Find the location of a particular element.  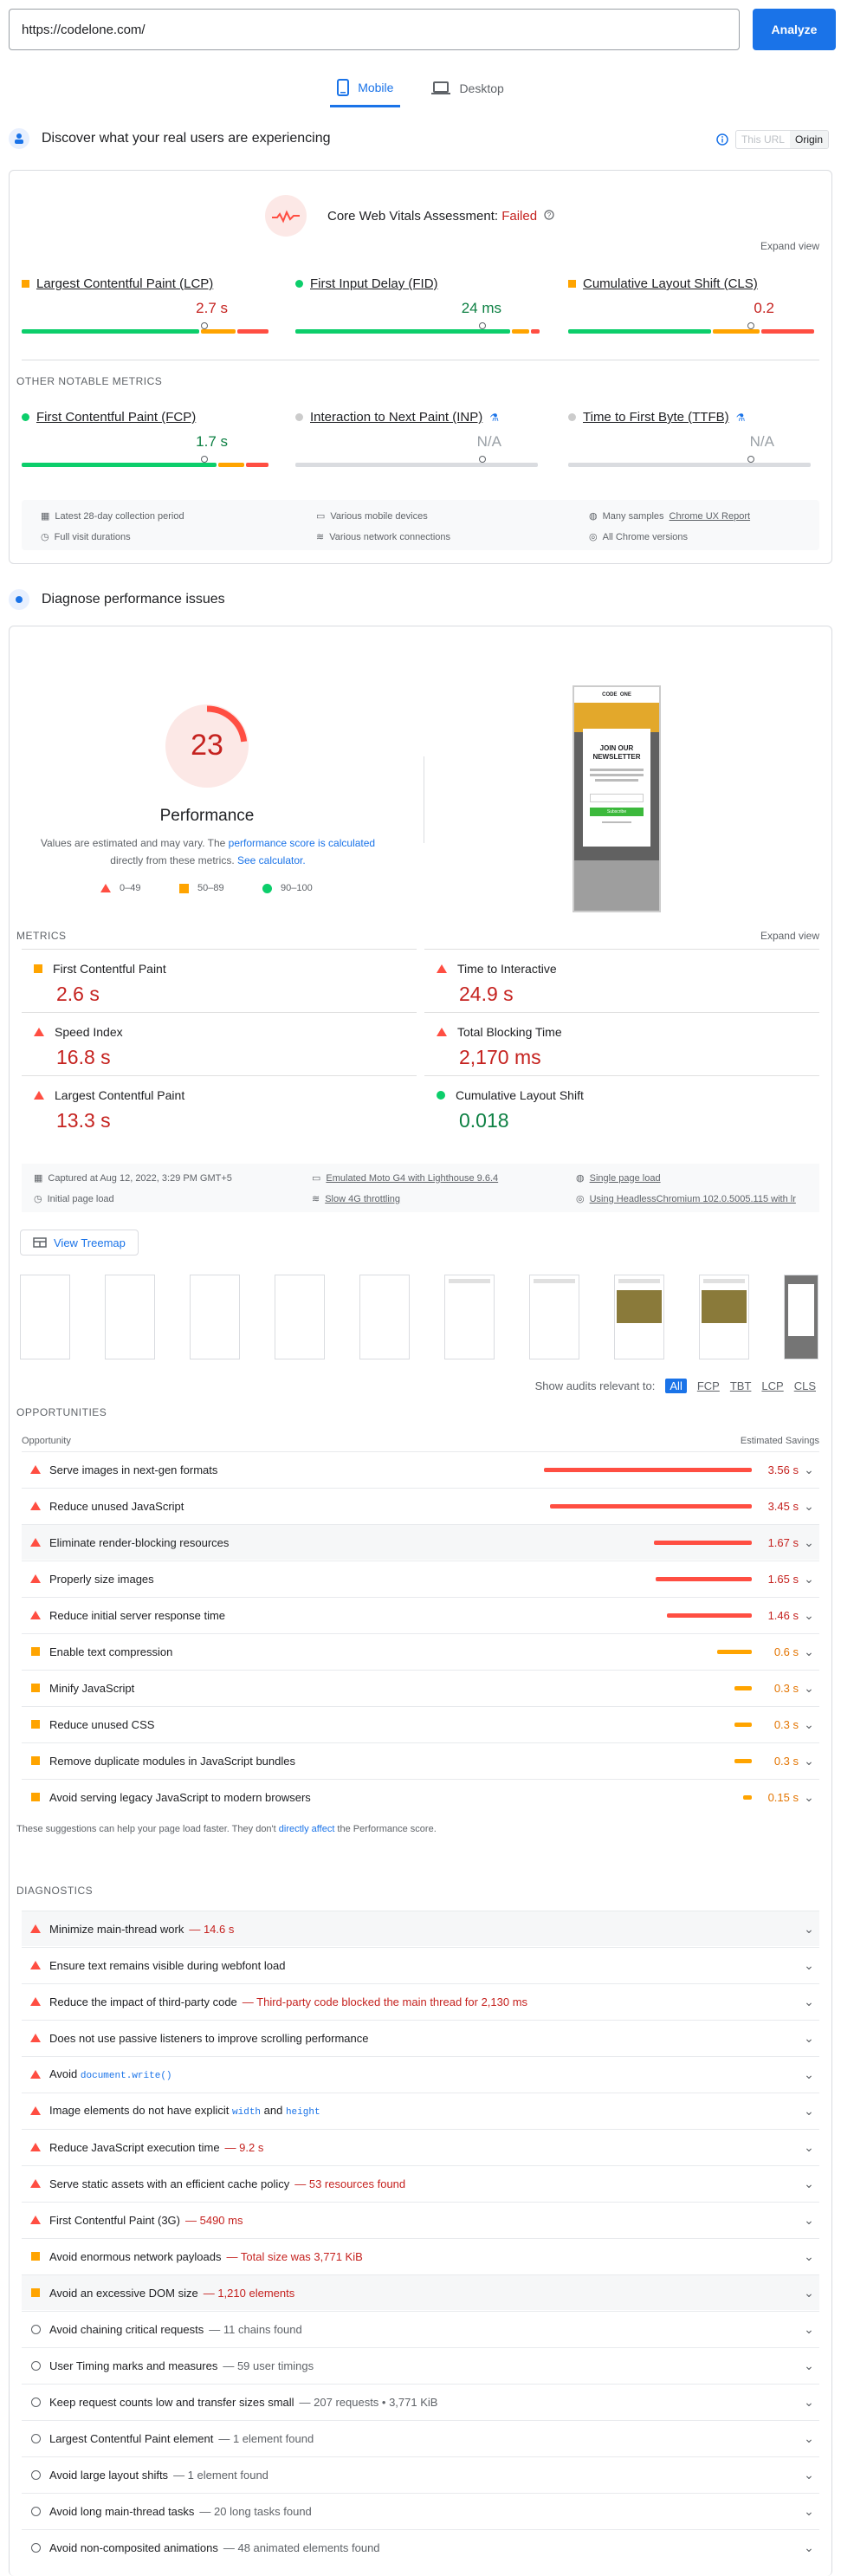

metric-label: Largest Contentful Paint (LCP) is located at coordinates (125, 284).